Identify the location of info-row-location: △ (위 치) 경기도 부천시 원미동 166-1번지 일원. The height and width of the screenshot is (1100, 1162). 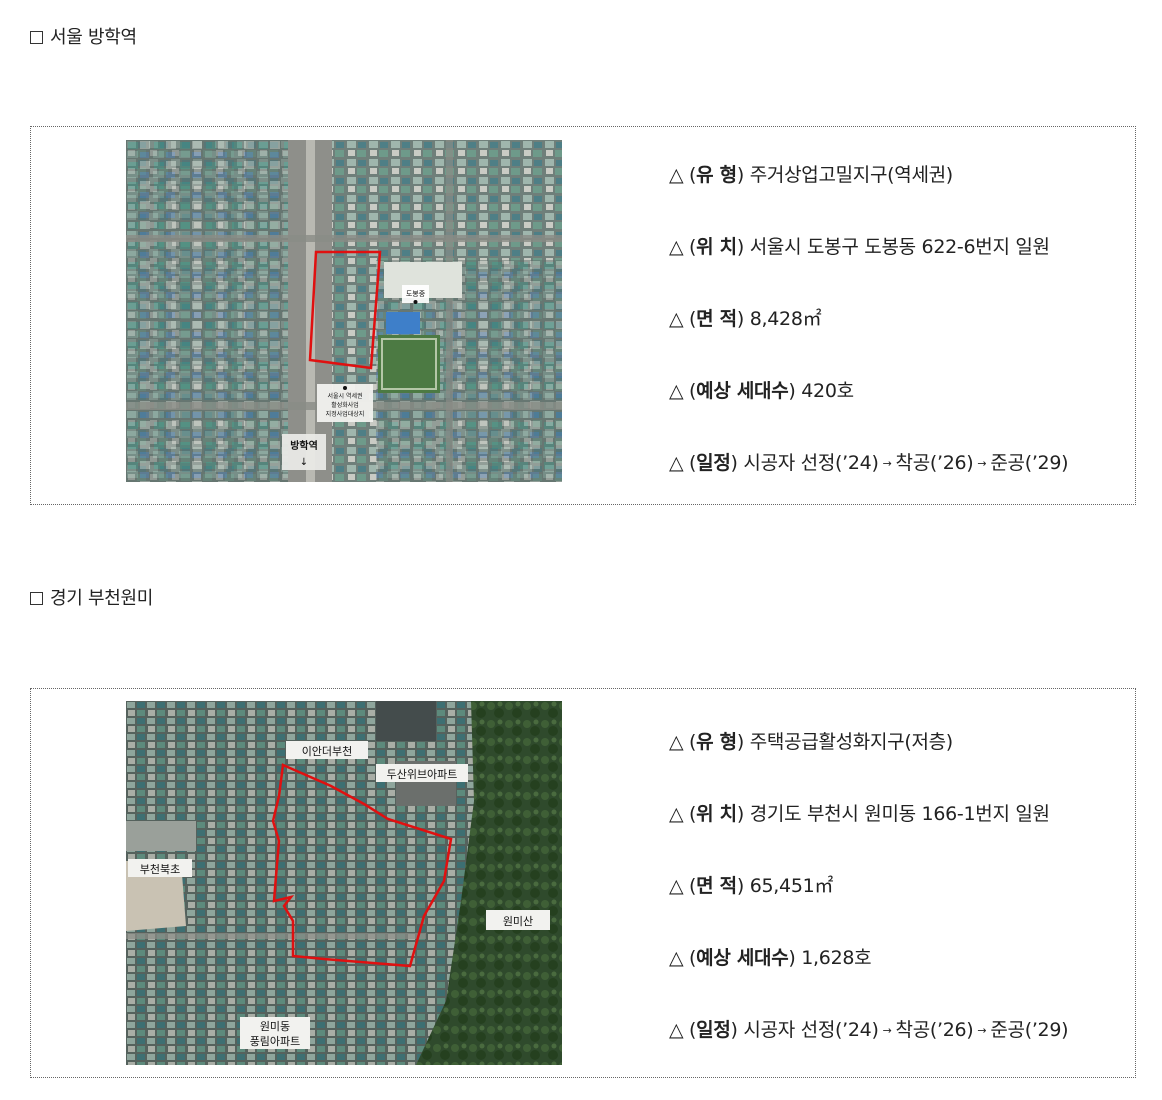
(859, 814).